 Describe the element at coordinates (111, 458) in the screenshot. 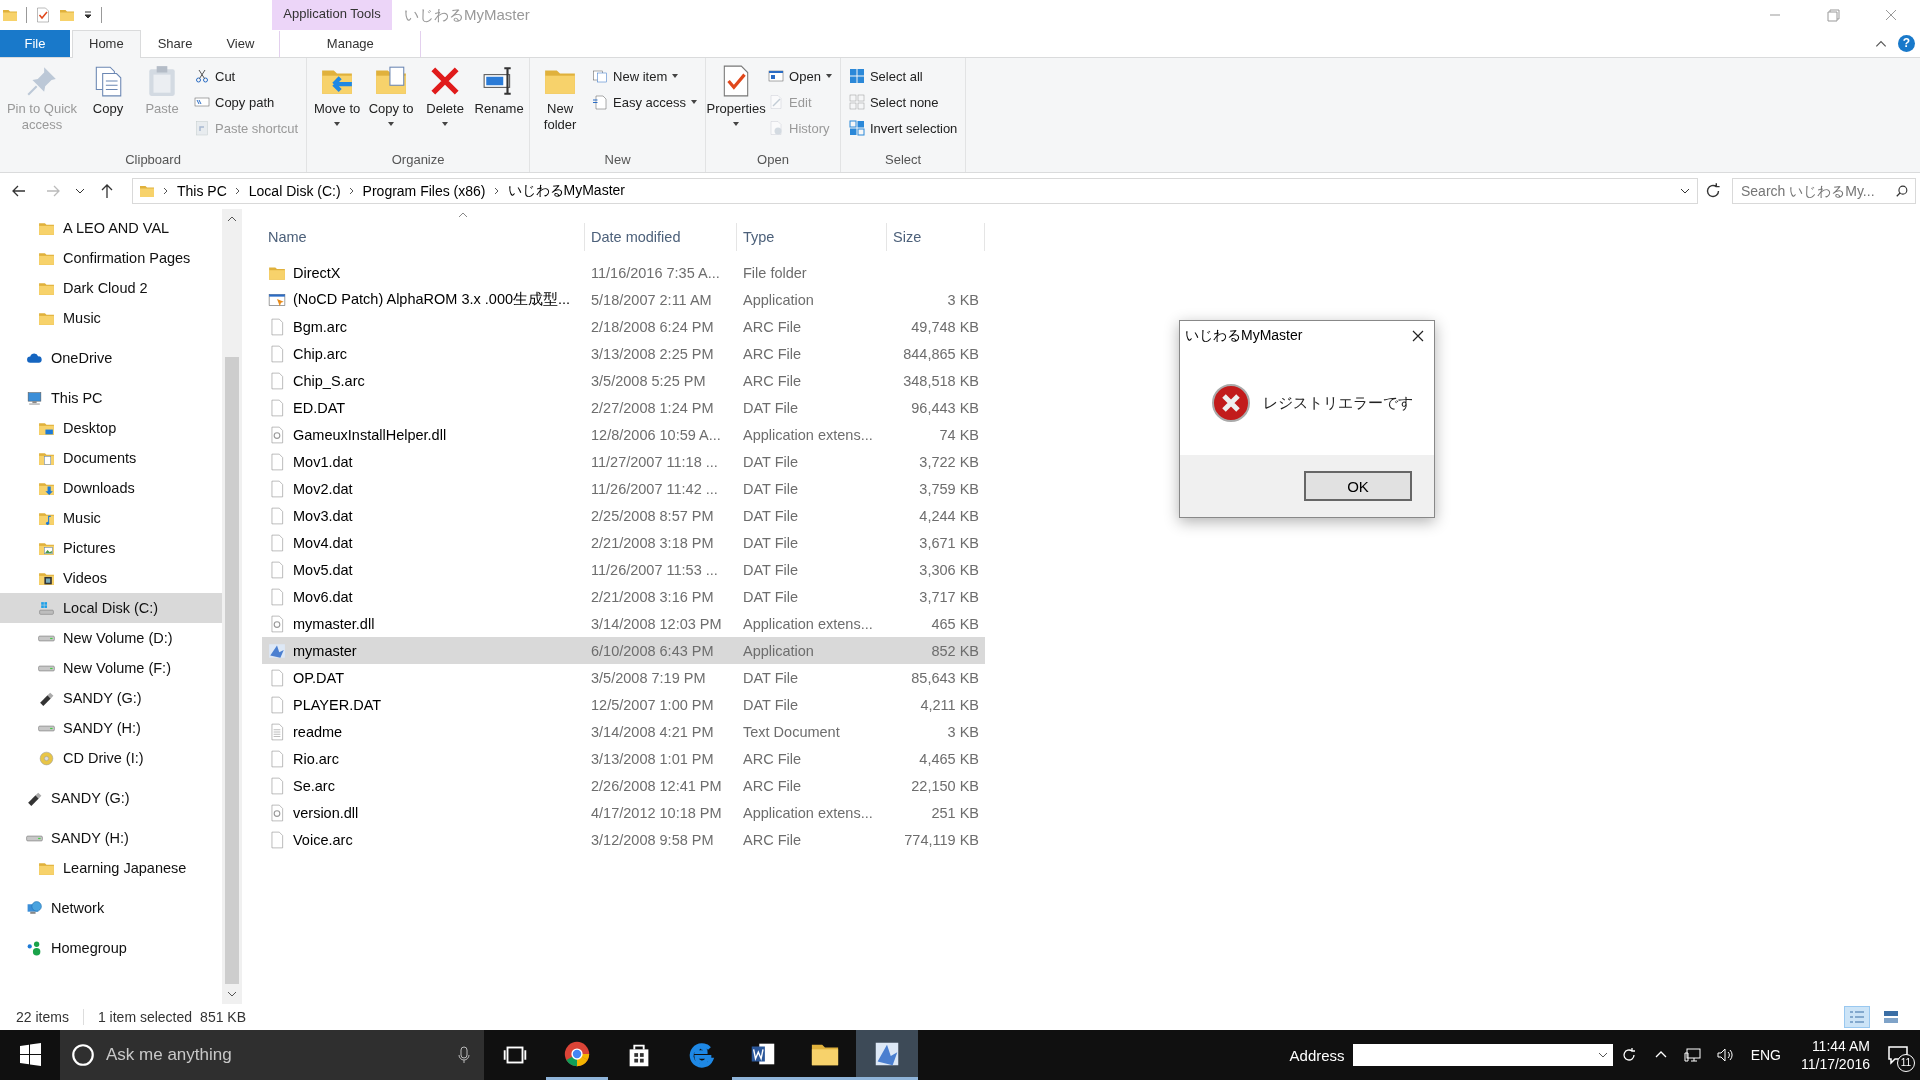

I see `navigation-item: Documents` at that location.